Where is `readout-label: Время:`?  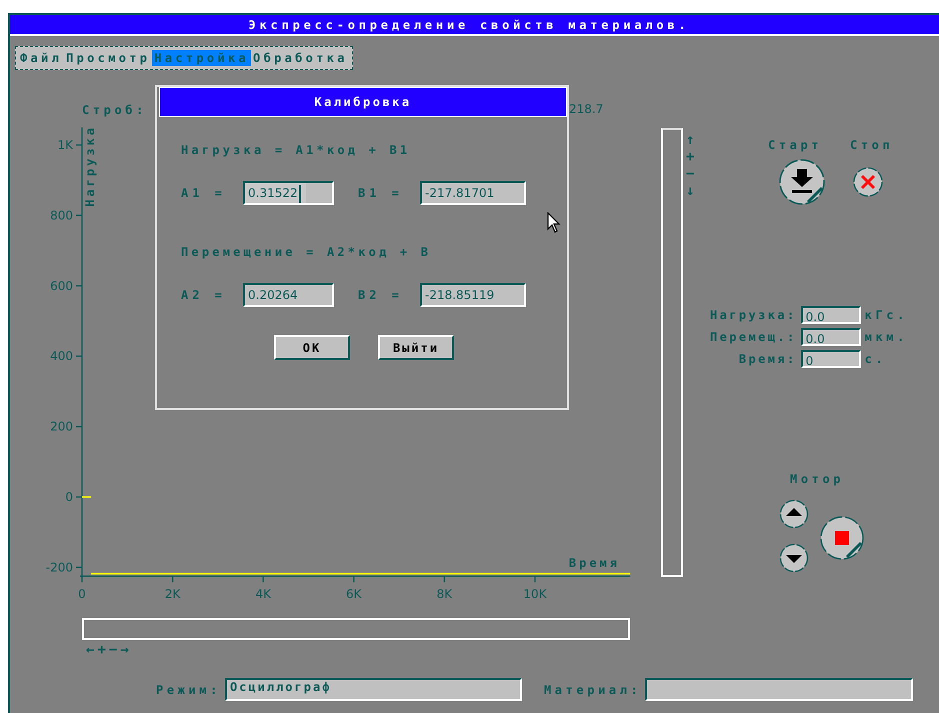
readout-label: Время: is located at coordinates (767, 359).